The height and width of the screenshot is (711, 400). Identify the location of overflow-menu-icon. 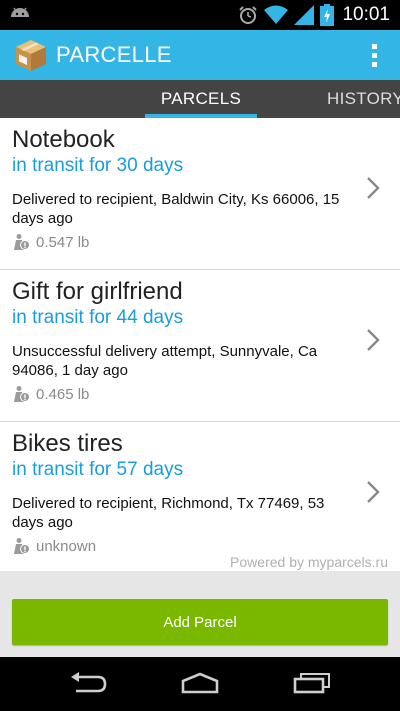
(374, 56).